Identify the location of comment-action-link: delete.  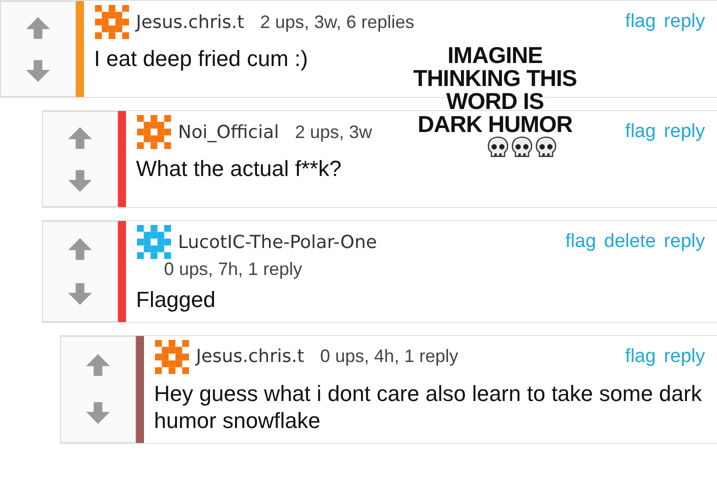
(630, 242).